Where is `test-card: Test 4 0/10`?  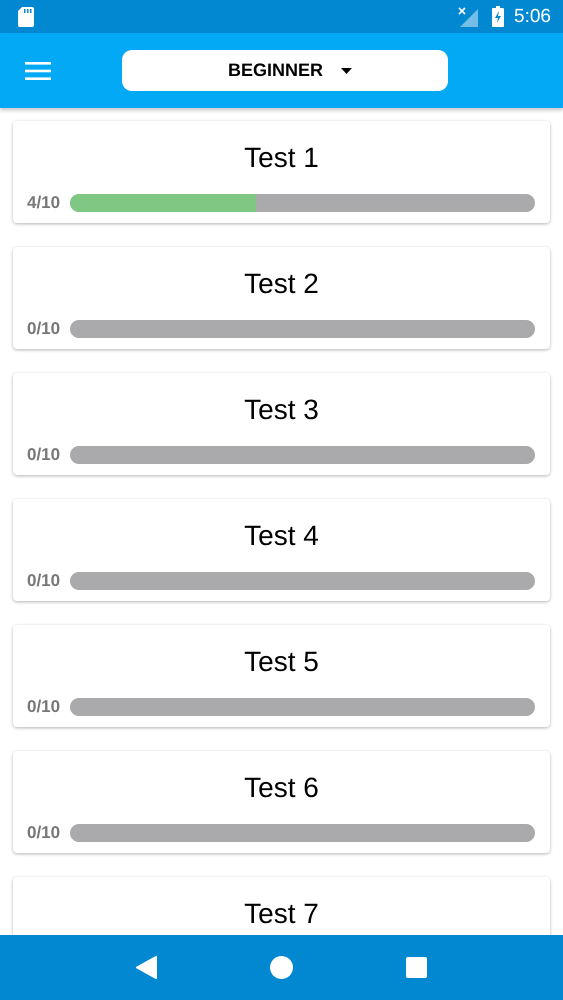 test-card: Test 4 0/10 is located at coordinates (281, 550).